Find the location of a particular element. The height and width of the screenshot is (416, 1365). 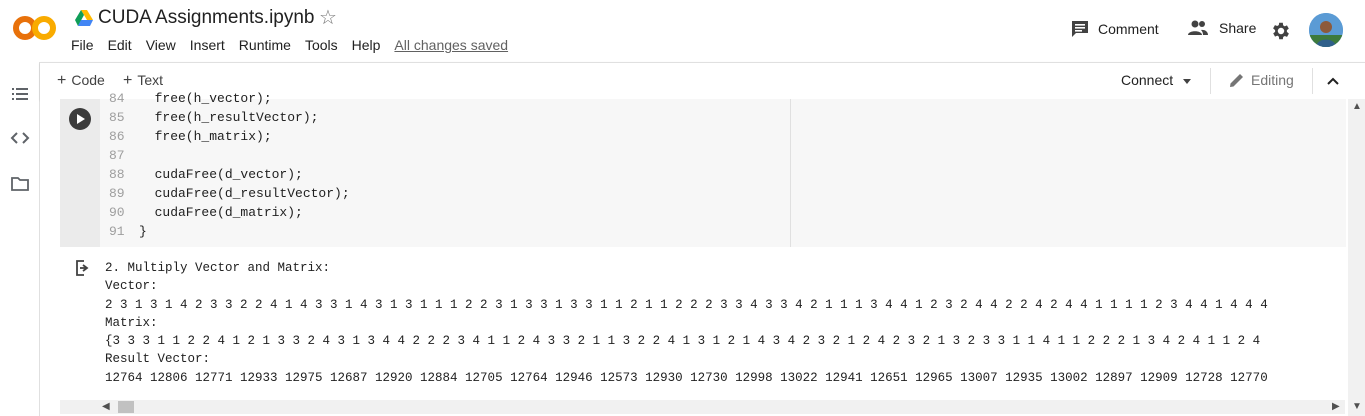

left-rail is located at coordinates (20, 239).